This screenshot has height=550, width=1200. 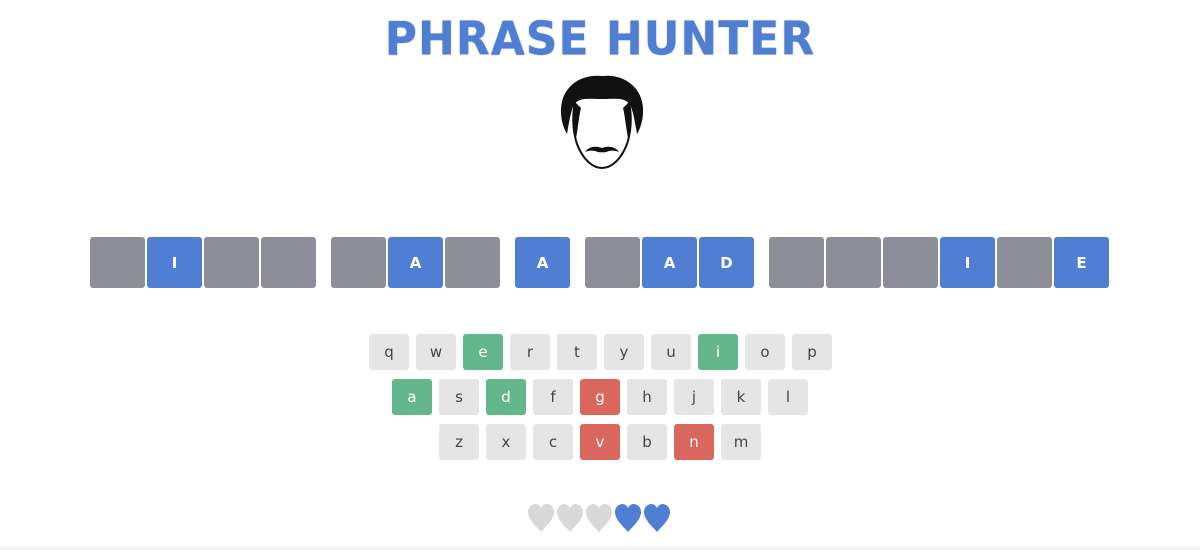 What do you see at coordinates (577, 352) in the screenshot?
I see `key-t: t` at bounding box center [577, 352].